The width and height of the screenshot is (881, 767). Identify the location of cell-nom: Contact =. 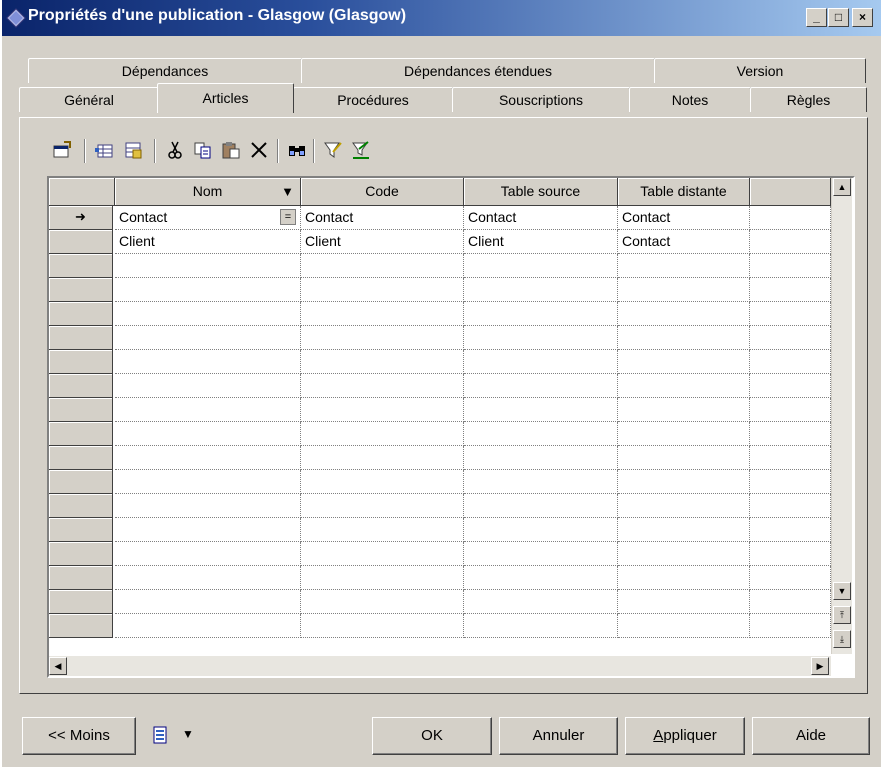
(208, 218).